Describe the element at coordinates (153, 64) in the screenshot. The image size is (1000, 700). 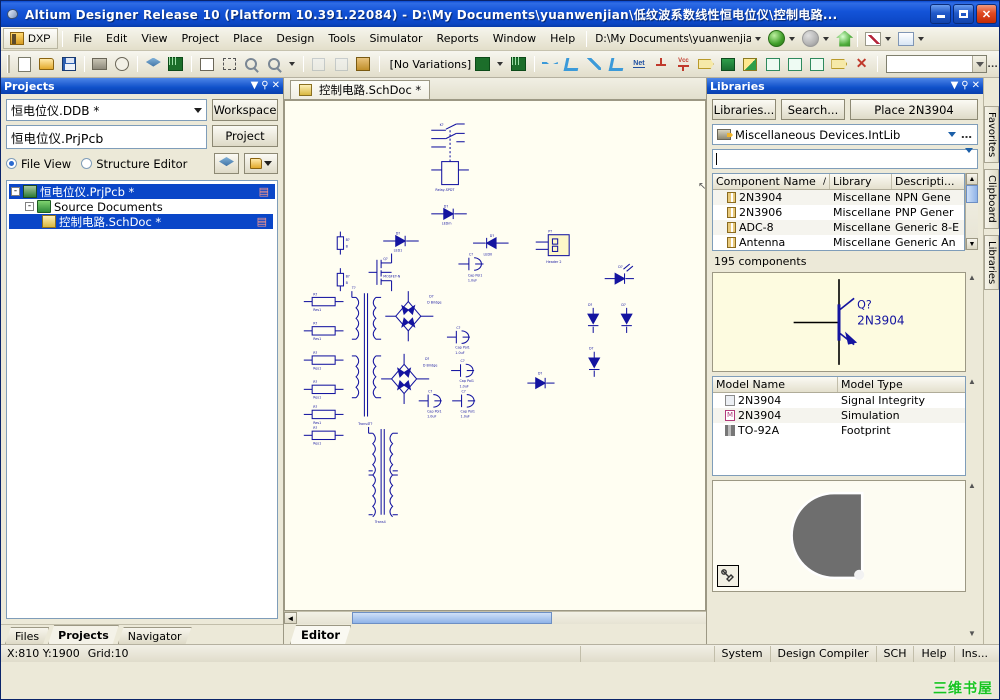
I see `layers-icon` at that location.